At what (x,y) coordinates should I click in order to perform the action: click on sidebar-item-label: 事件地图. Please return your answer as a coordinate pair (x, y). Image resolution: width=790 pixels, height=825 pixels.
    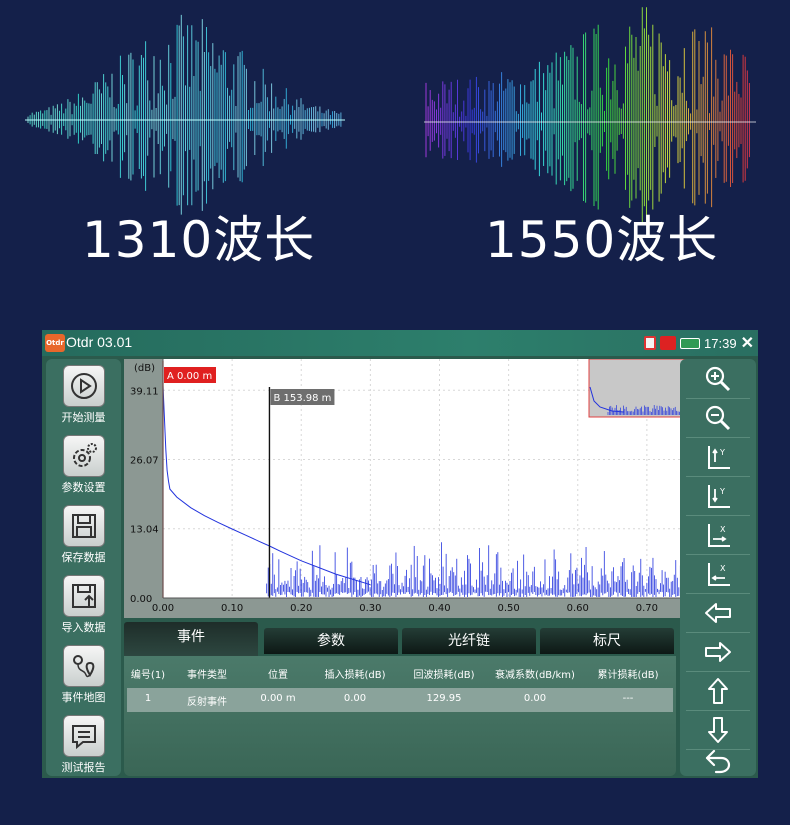
    Looking at the image, I should click on (83, 697).